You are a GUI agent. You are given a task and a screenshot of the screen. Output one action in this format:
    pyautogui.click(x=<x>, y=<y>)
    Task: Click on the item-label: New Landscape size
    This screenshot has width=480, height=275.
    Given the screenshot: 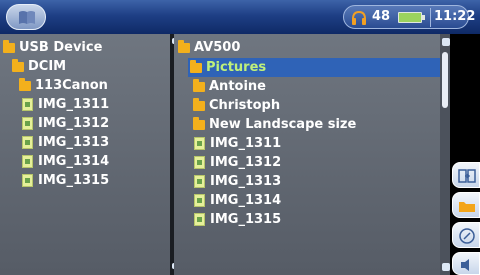 What is the action you would take?
    pyautogui.click(x=283, y=124)
    